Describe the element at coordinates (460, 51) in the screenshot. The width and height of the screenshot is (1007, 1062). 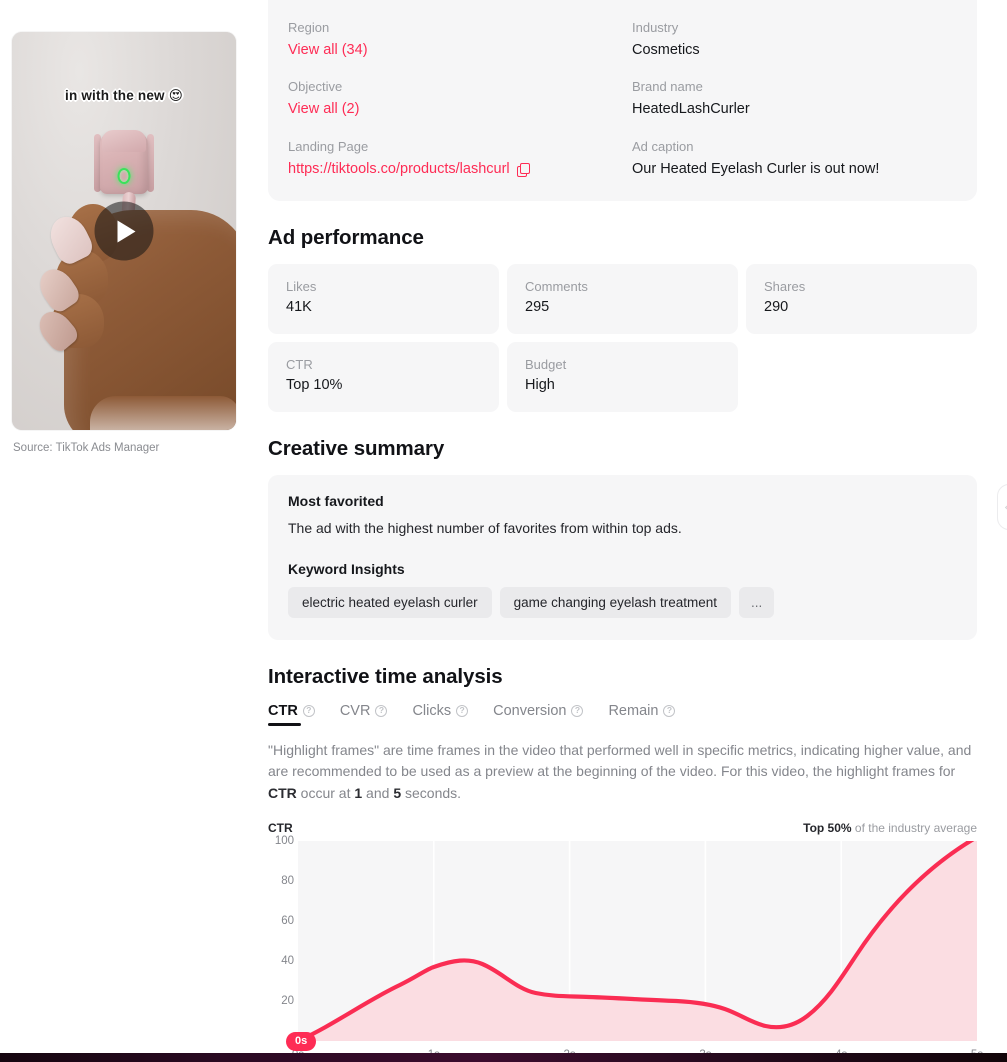
I see `region-view-all-link: View all (34)` at that location.